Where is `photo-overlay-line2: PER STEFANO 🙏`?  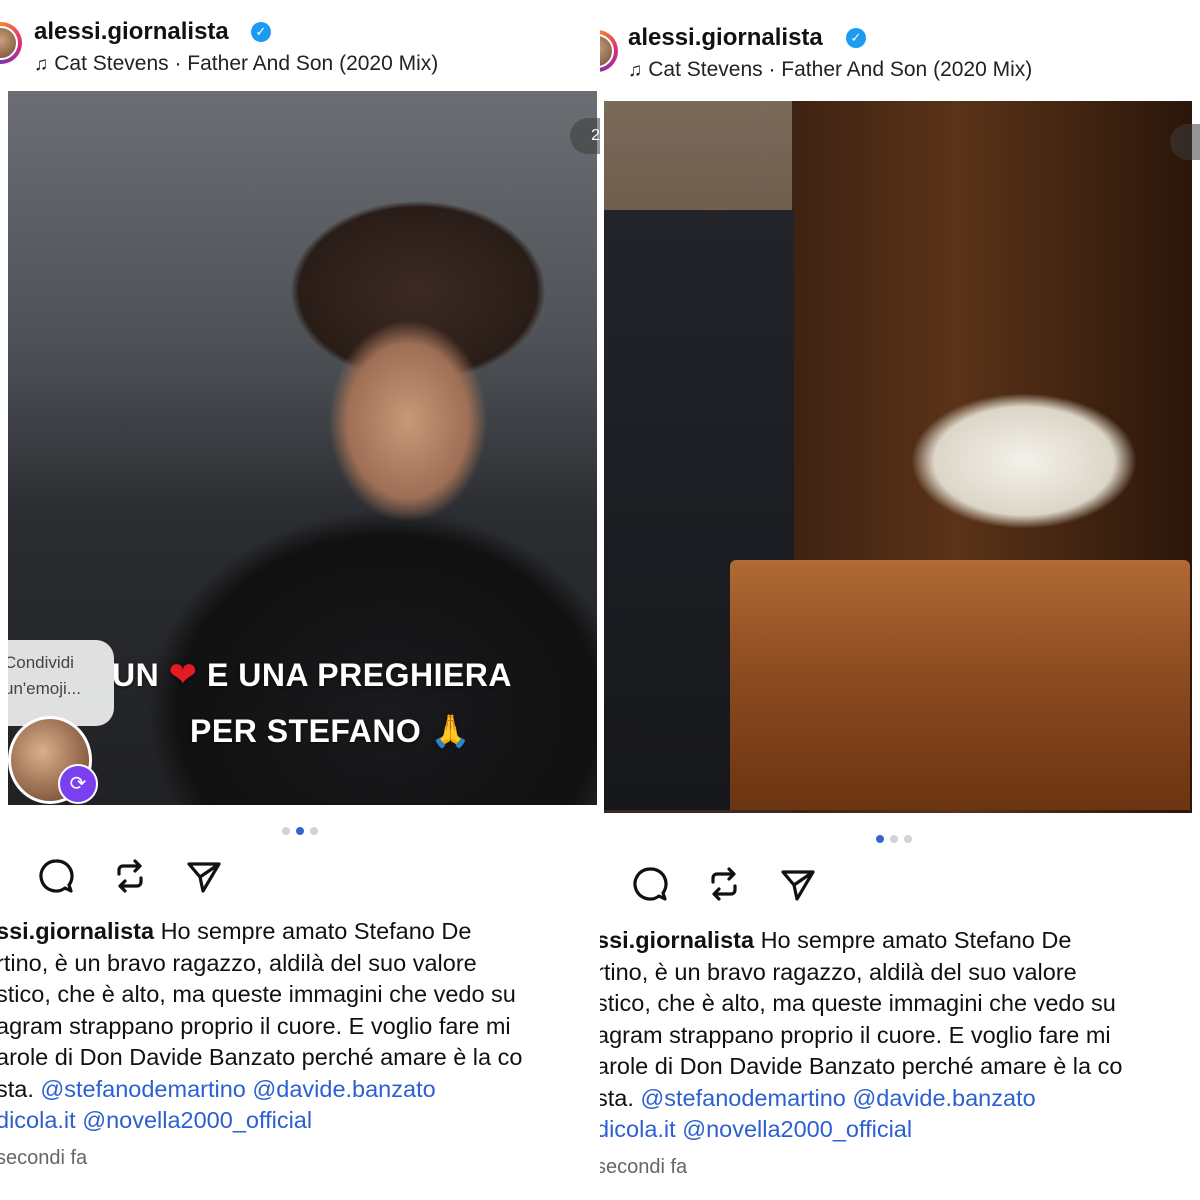
photo-overlay-line2: PER STEFANO 🙏 is located at coordinates (330, 731).